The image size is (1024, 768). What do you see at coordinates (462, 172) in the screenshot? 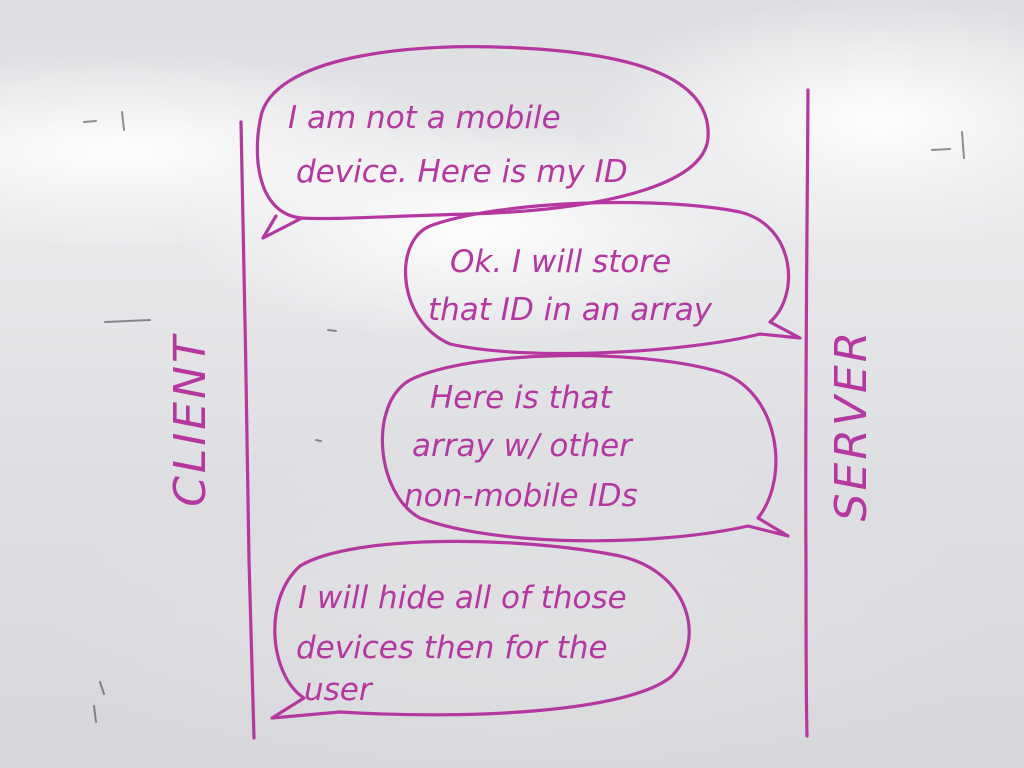
I see `message-1-text-line-2: device. Here is my ID` at bounding box center [462, 172].